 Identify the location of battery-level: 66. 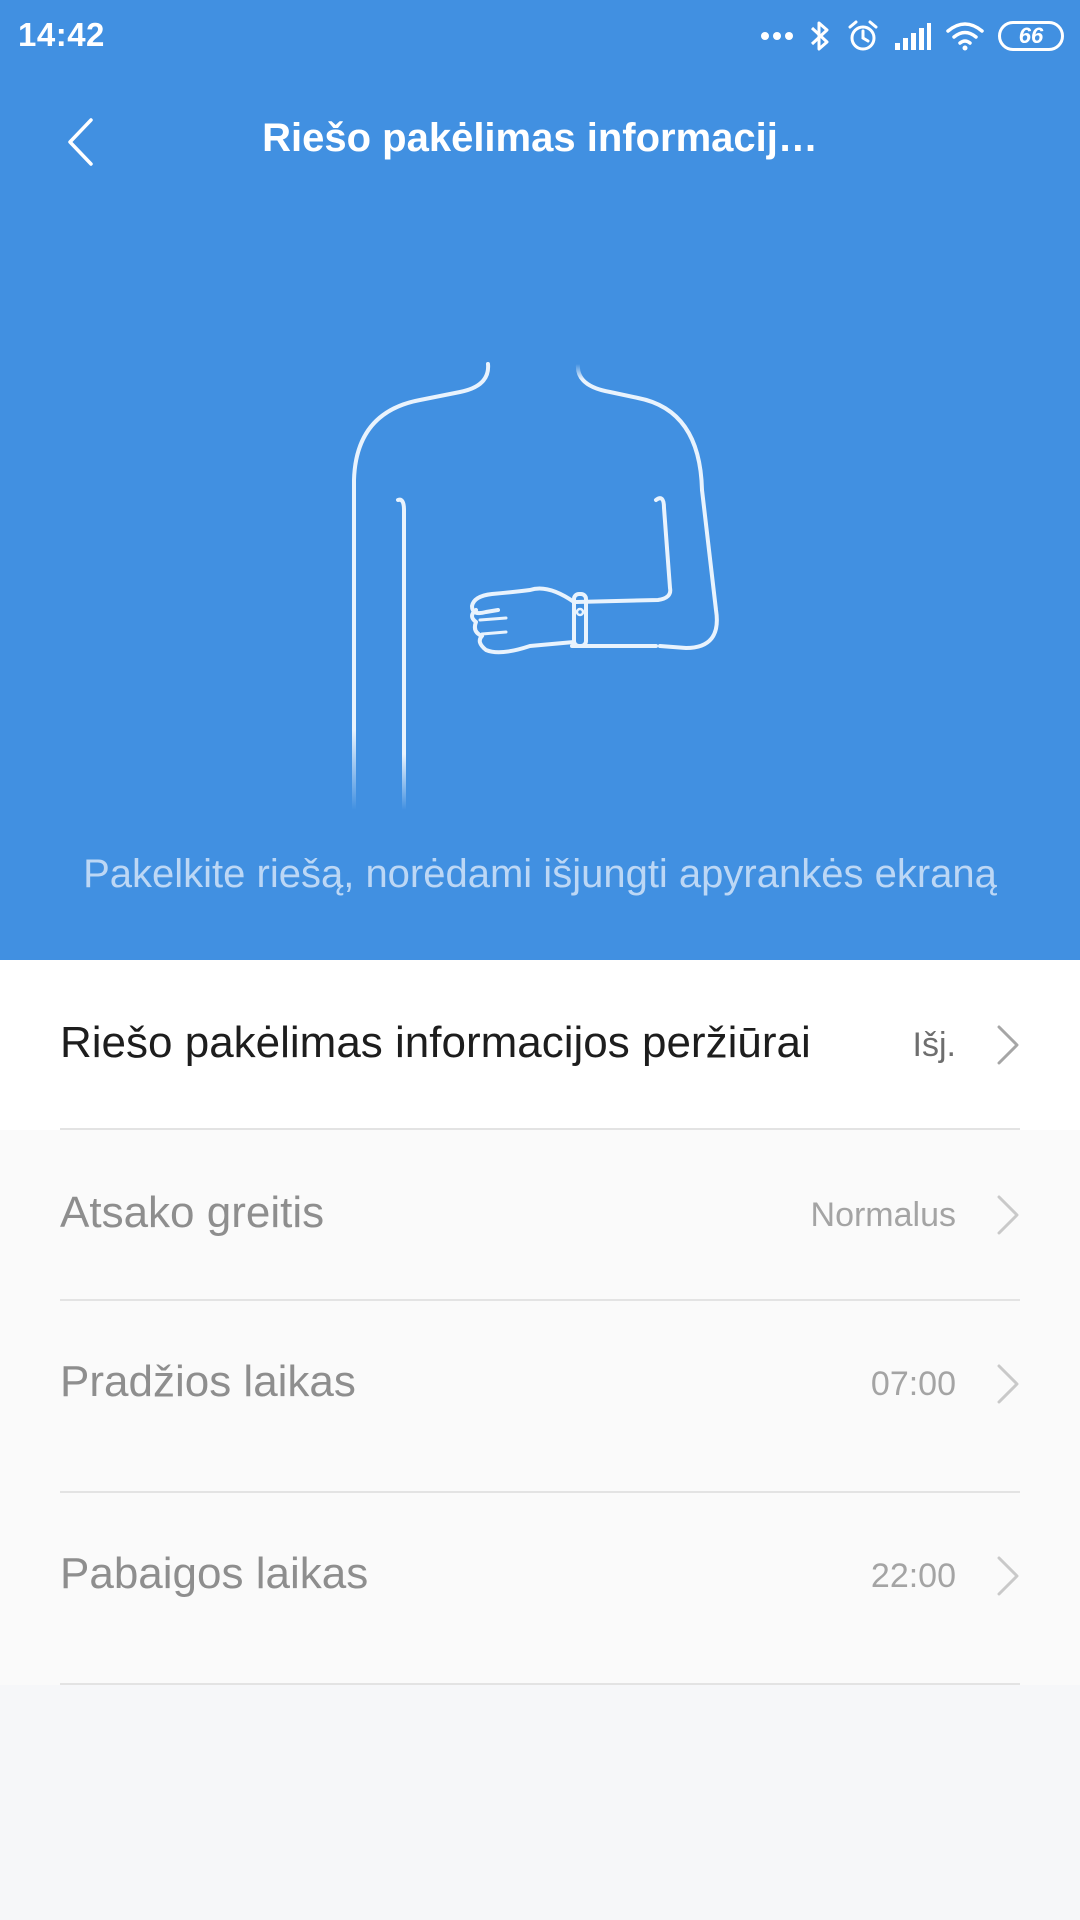
(1031, 35).